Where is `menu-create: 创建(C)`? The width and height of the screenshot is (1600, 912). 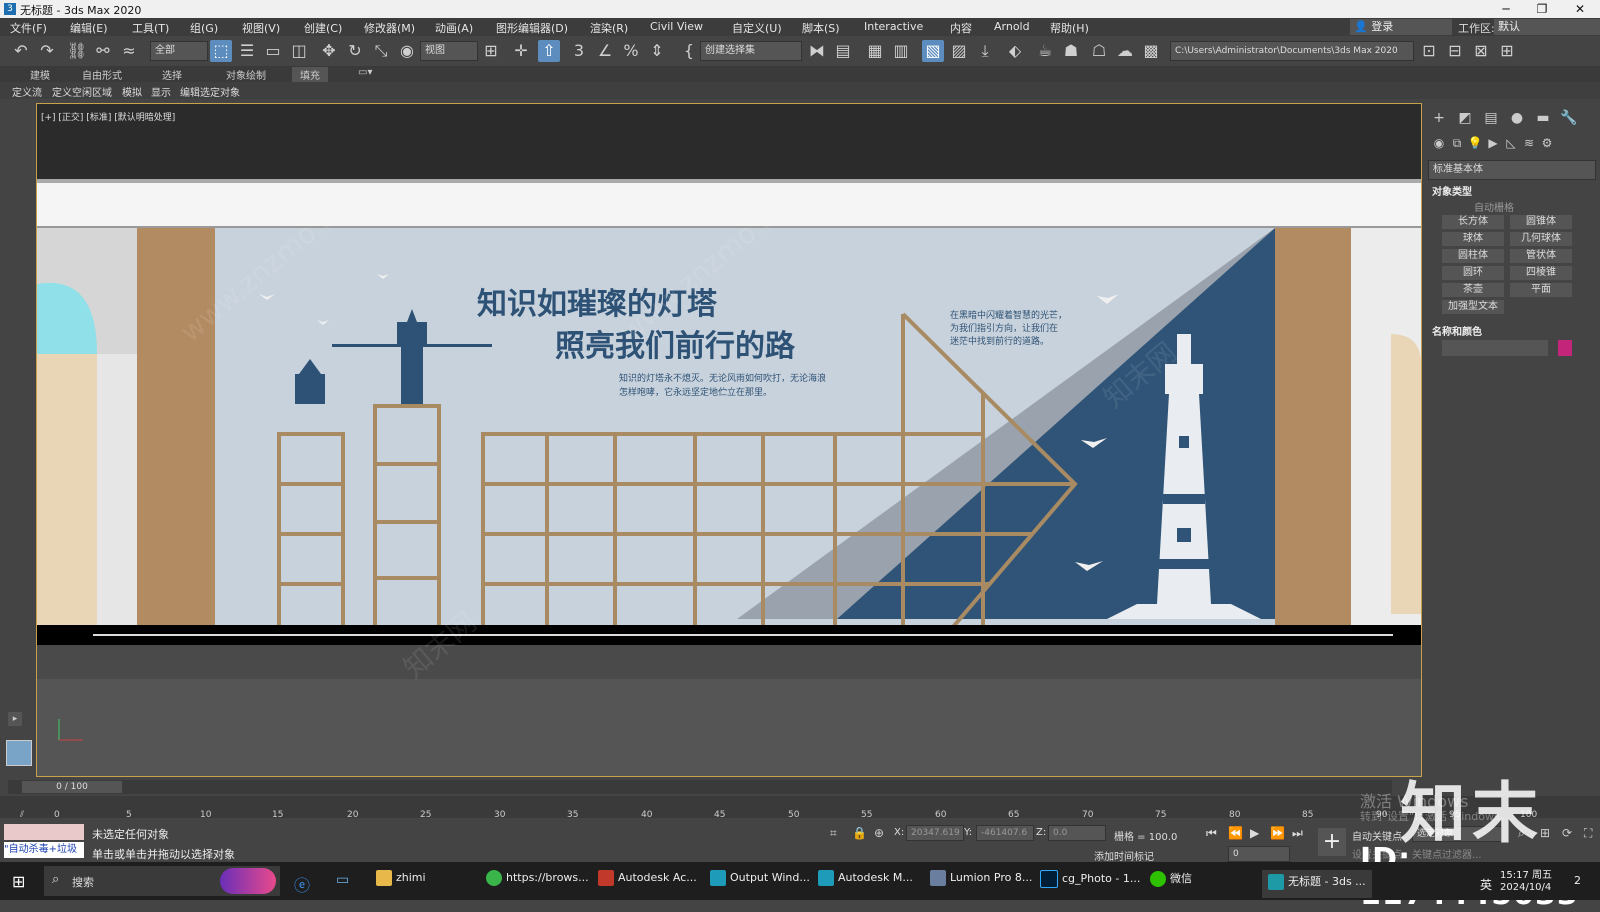 menu-create: 创建(C) is located at coordinates (323, 28).